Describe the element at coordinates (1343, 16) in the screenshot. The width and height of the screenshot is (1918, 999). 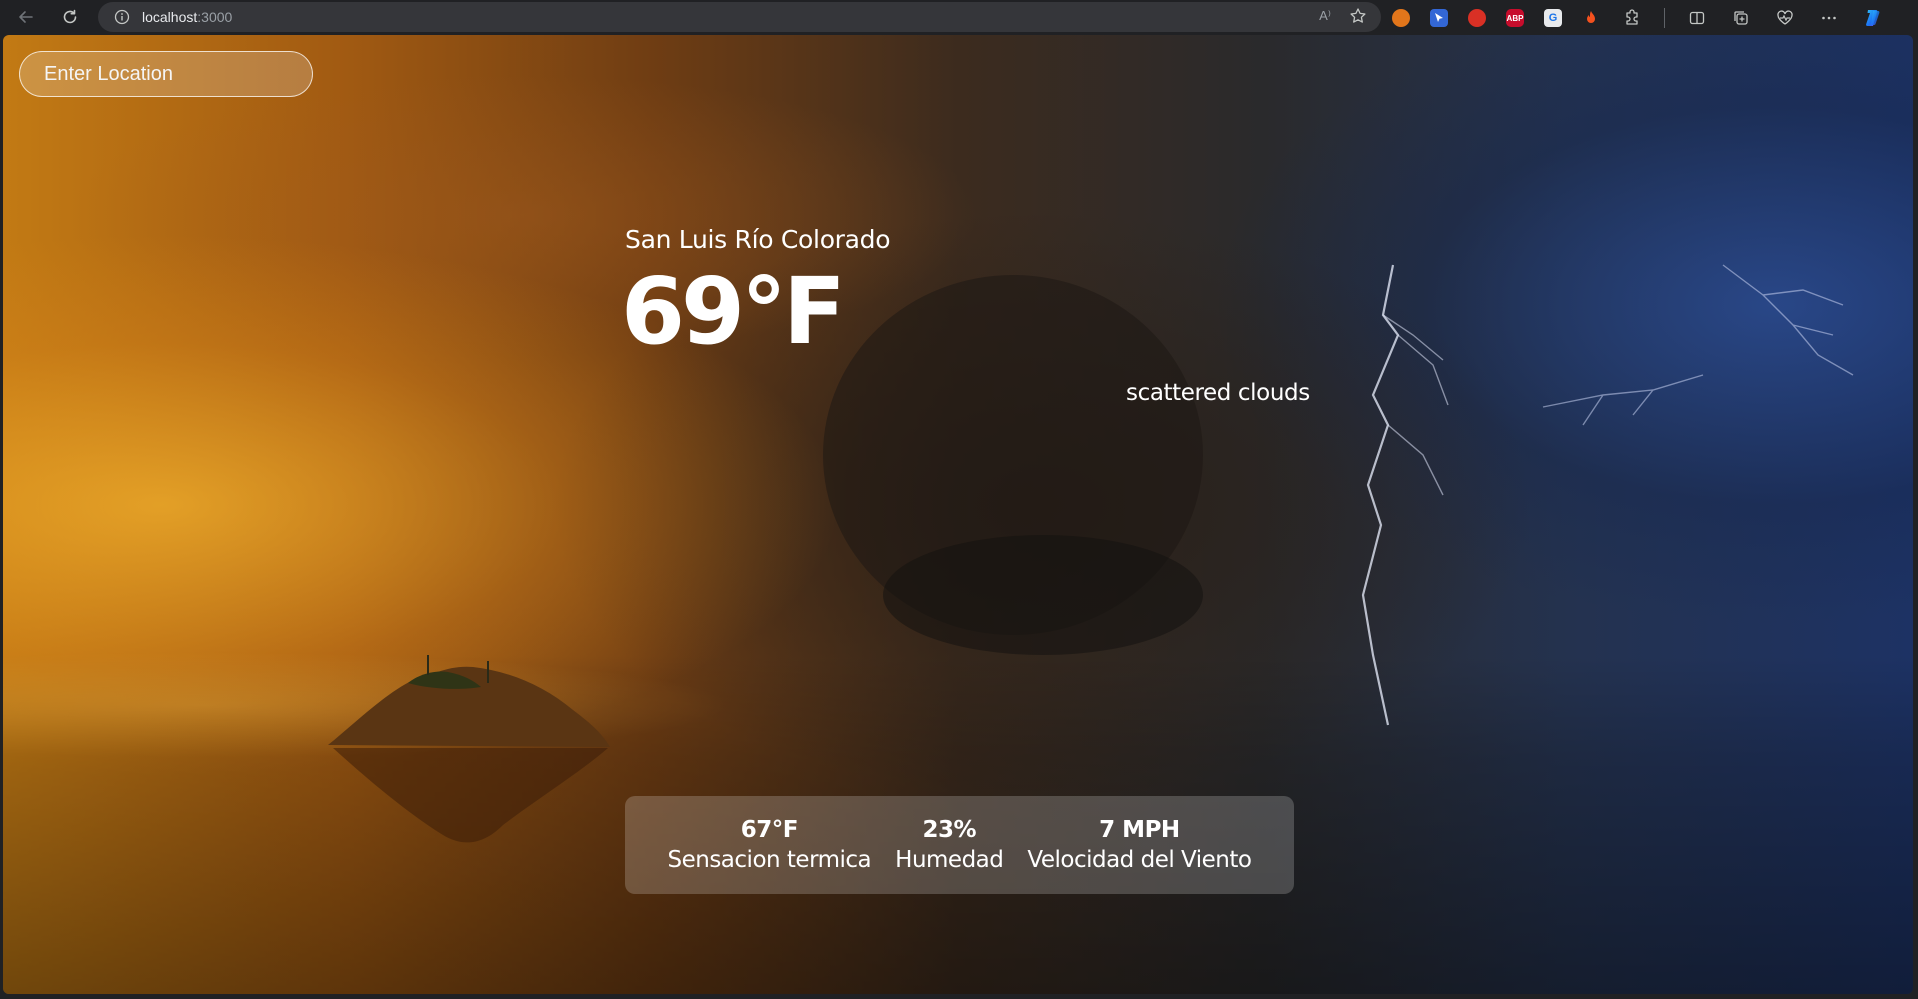
I see `address-bar-actions: A⁾` at that location.